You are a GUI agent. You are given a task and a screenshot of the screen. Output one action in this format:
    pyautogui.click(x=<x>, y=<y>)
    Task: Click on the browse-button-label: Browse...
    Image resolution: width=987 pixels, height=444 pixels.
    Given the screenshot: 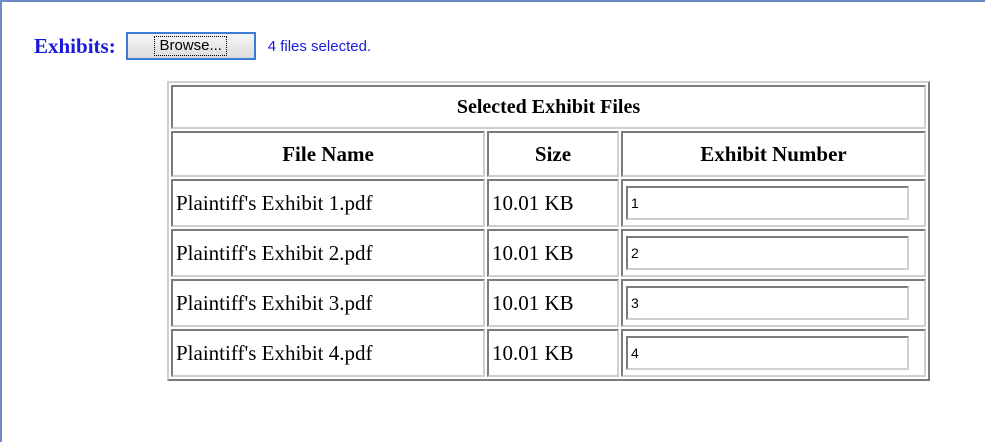 What is the action you would take?
    pyautogui.click(x=190, y=46)
    